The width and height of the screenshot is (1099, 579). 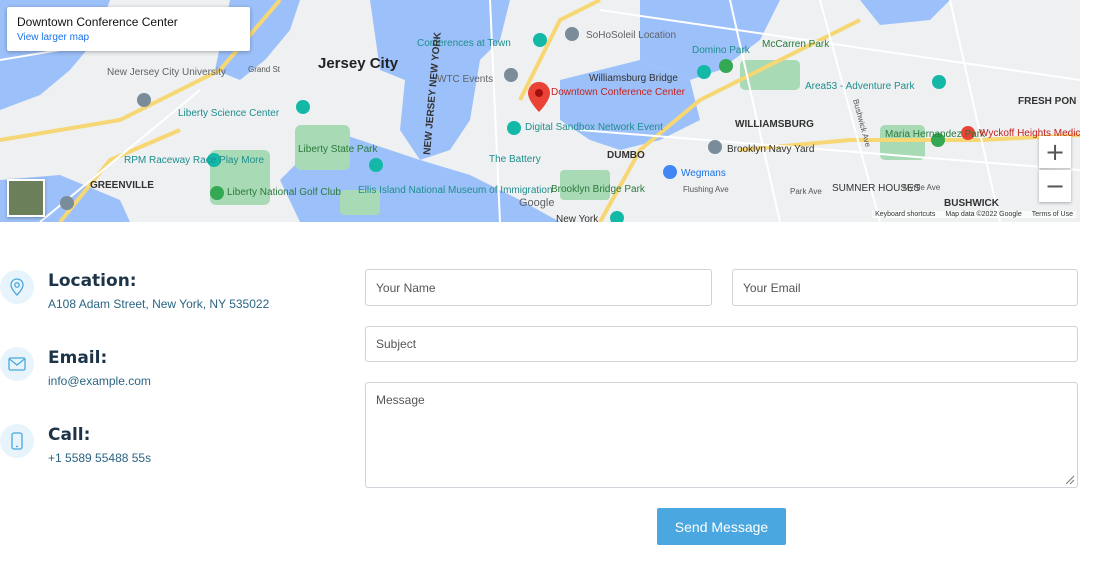 What do you see at coordinates (465, 79) in the screenshot?
I see `map-label: WTC Events` at bounding box center [465, 79].